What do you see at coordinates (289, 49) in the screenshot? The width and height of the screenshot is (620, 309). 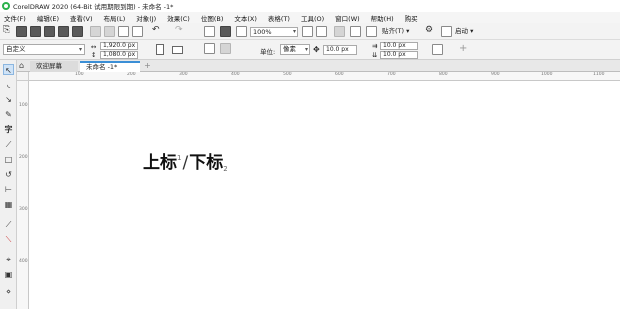 I see `units-value: 像素` at bounding box center [289, 49].